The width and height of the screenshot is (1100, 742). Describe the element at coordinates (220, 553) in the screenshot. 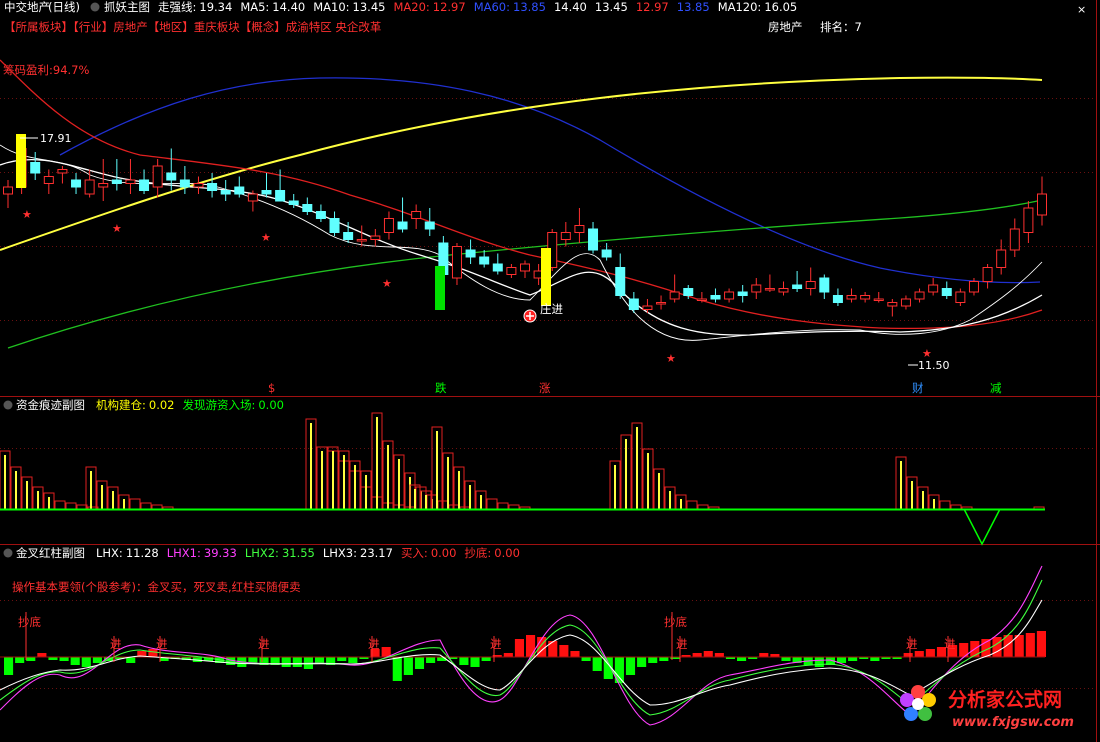

I see `stat-value: 39.33` at that location.